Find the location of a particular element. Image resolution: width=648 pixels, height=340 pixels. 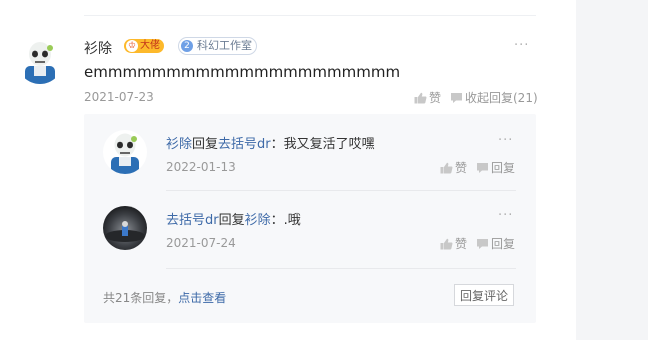

collapse-replies-button: 收起回复(21) is located at coordinates (494, 97).